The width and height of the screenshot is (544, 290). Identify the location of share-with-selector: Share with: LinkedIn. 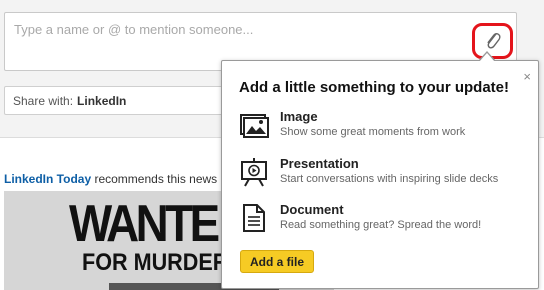
(115, 100).